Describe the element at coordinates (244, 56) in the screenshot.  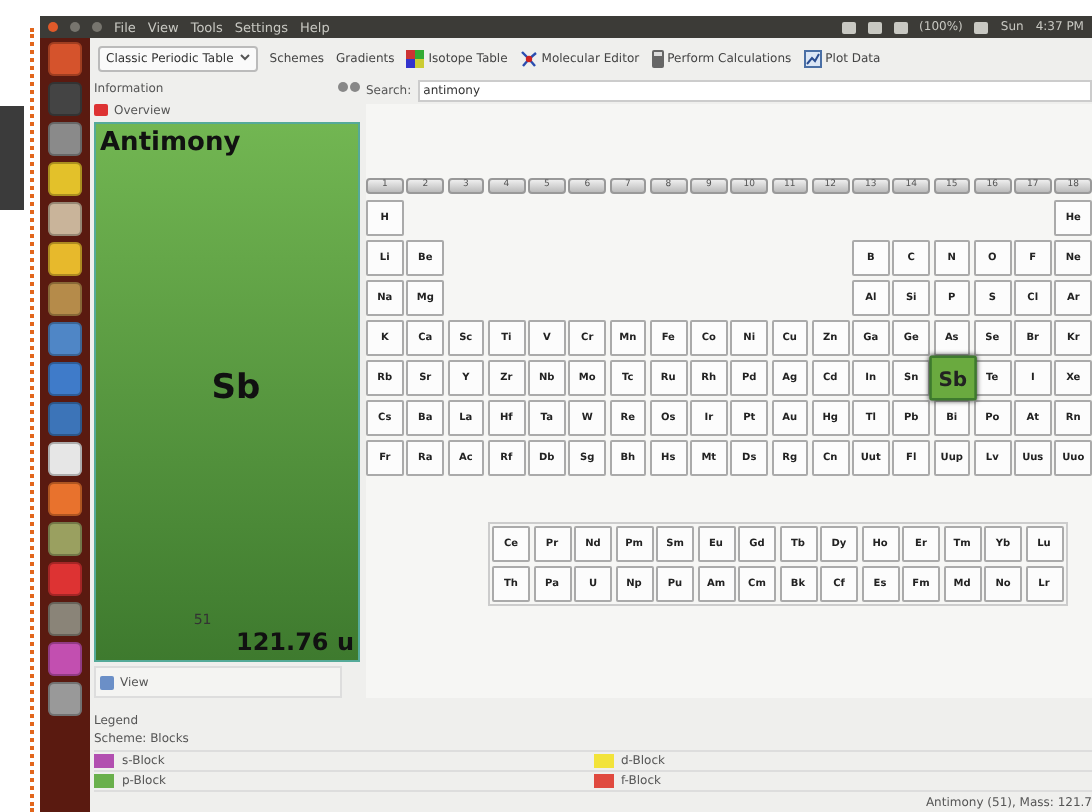
I see `caret-icon` at that location.